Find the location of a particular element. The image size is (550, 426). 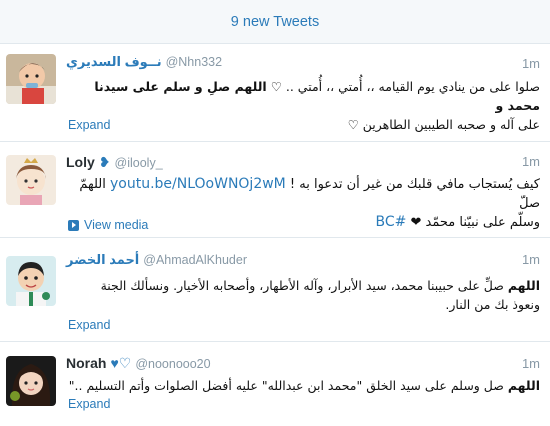

tweet-header: أحمد الخضر @AhmadAlKhuder is located at coordinates (156, 262).